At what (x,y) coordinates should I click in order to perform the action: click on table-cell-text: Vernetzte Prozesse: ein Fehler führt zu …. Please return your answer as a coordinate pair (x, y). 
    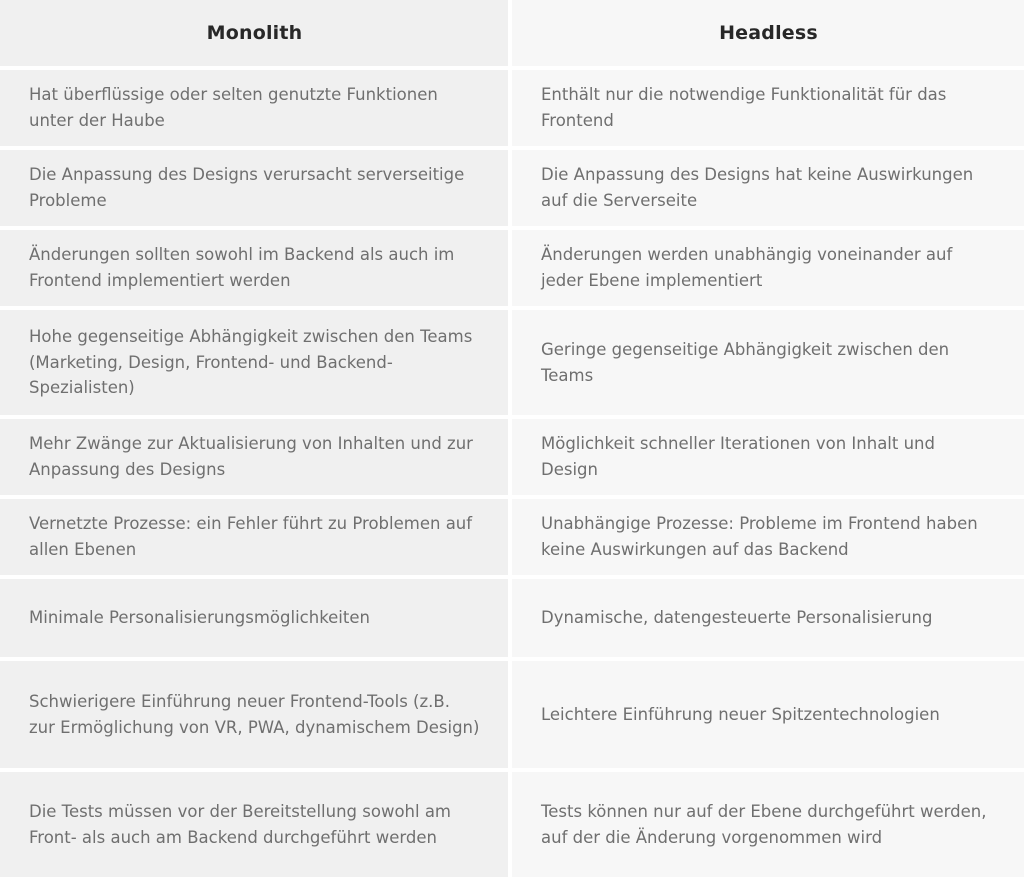
    Looking at the image, I should click on (251, 536).